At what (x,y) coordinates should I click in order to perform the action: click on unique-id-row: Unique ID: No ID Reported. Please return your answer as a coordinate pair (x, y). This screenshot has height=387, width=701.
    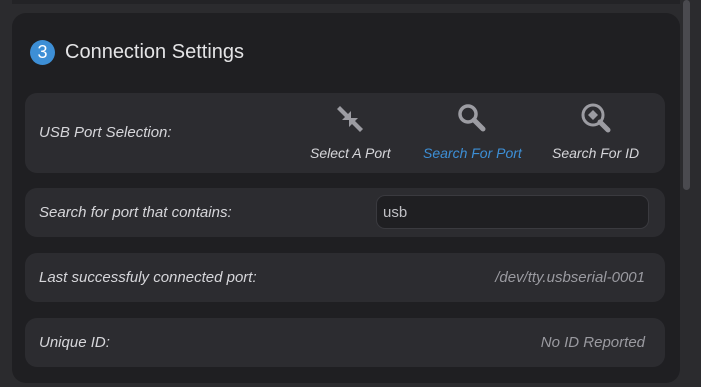
    Looking at the image, I should click on (345, 342).